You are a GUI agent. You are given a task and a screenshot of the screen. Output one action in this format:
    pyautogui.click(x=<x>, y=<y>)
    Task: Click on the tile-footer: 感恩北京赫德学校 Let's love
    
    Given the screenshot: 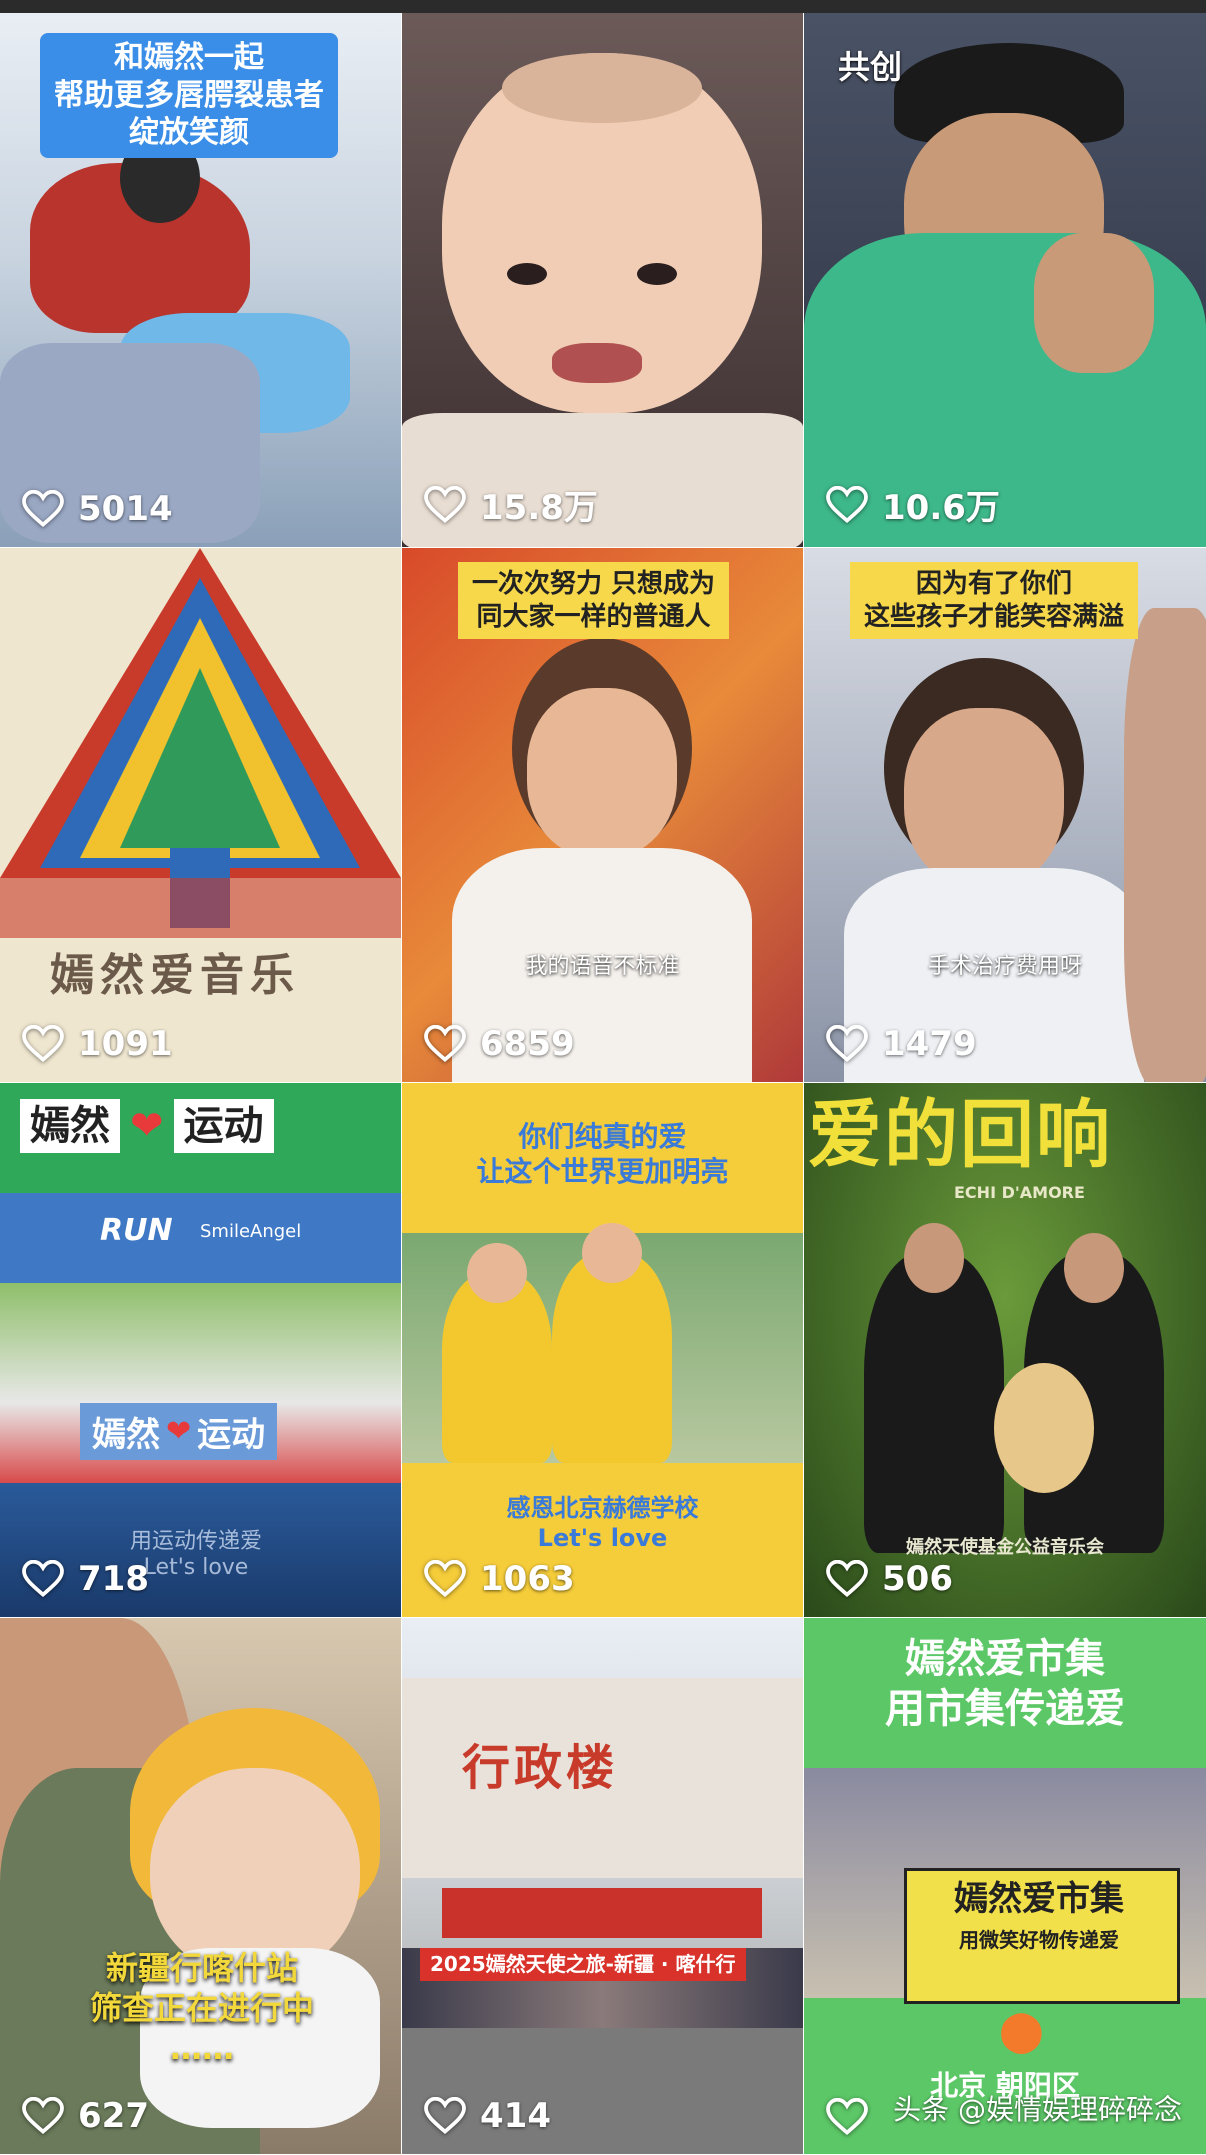 What is the action you would take?
    pyautogui.click(x=602, y=1523)
    